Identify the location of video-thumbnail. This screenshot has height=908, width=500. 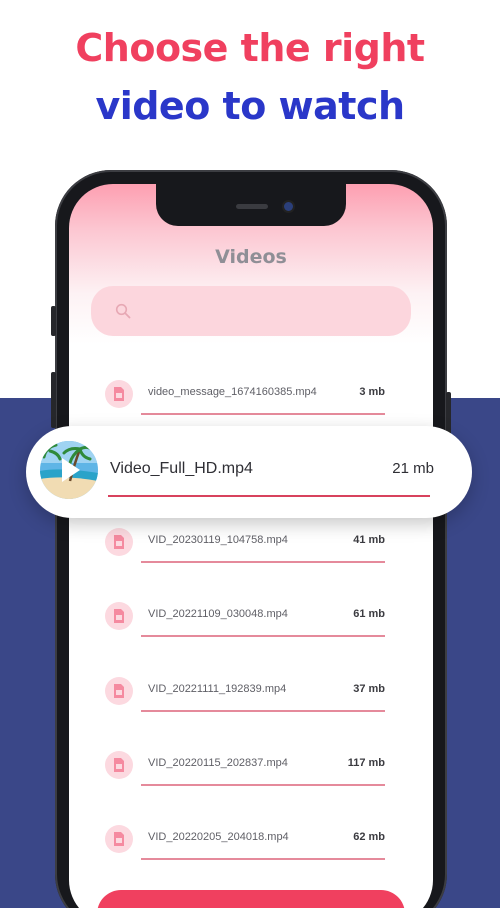
(69, 470).